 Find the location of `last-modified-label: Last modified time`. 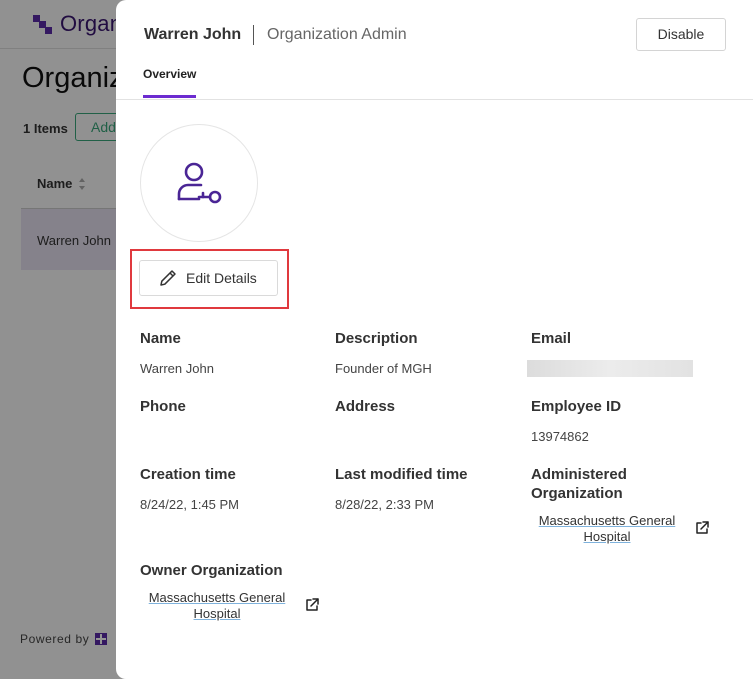

last-modified-label: Last modified time is located at coordinates (401, 474).